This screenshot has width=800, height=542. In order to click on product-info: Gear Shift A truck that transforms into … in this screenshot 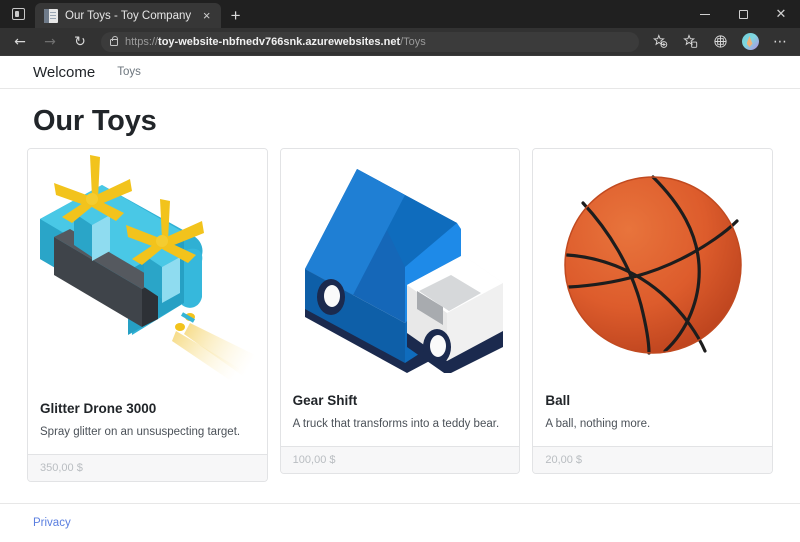, I will do `click(400, 413)`.